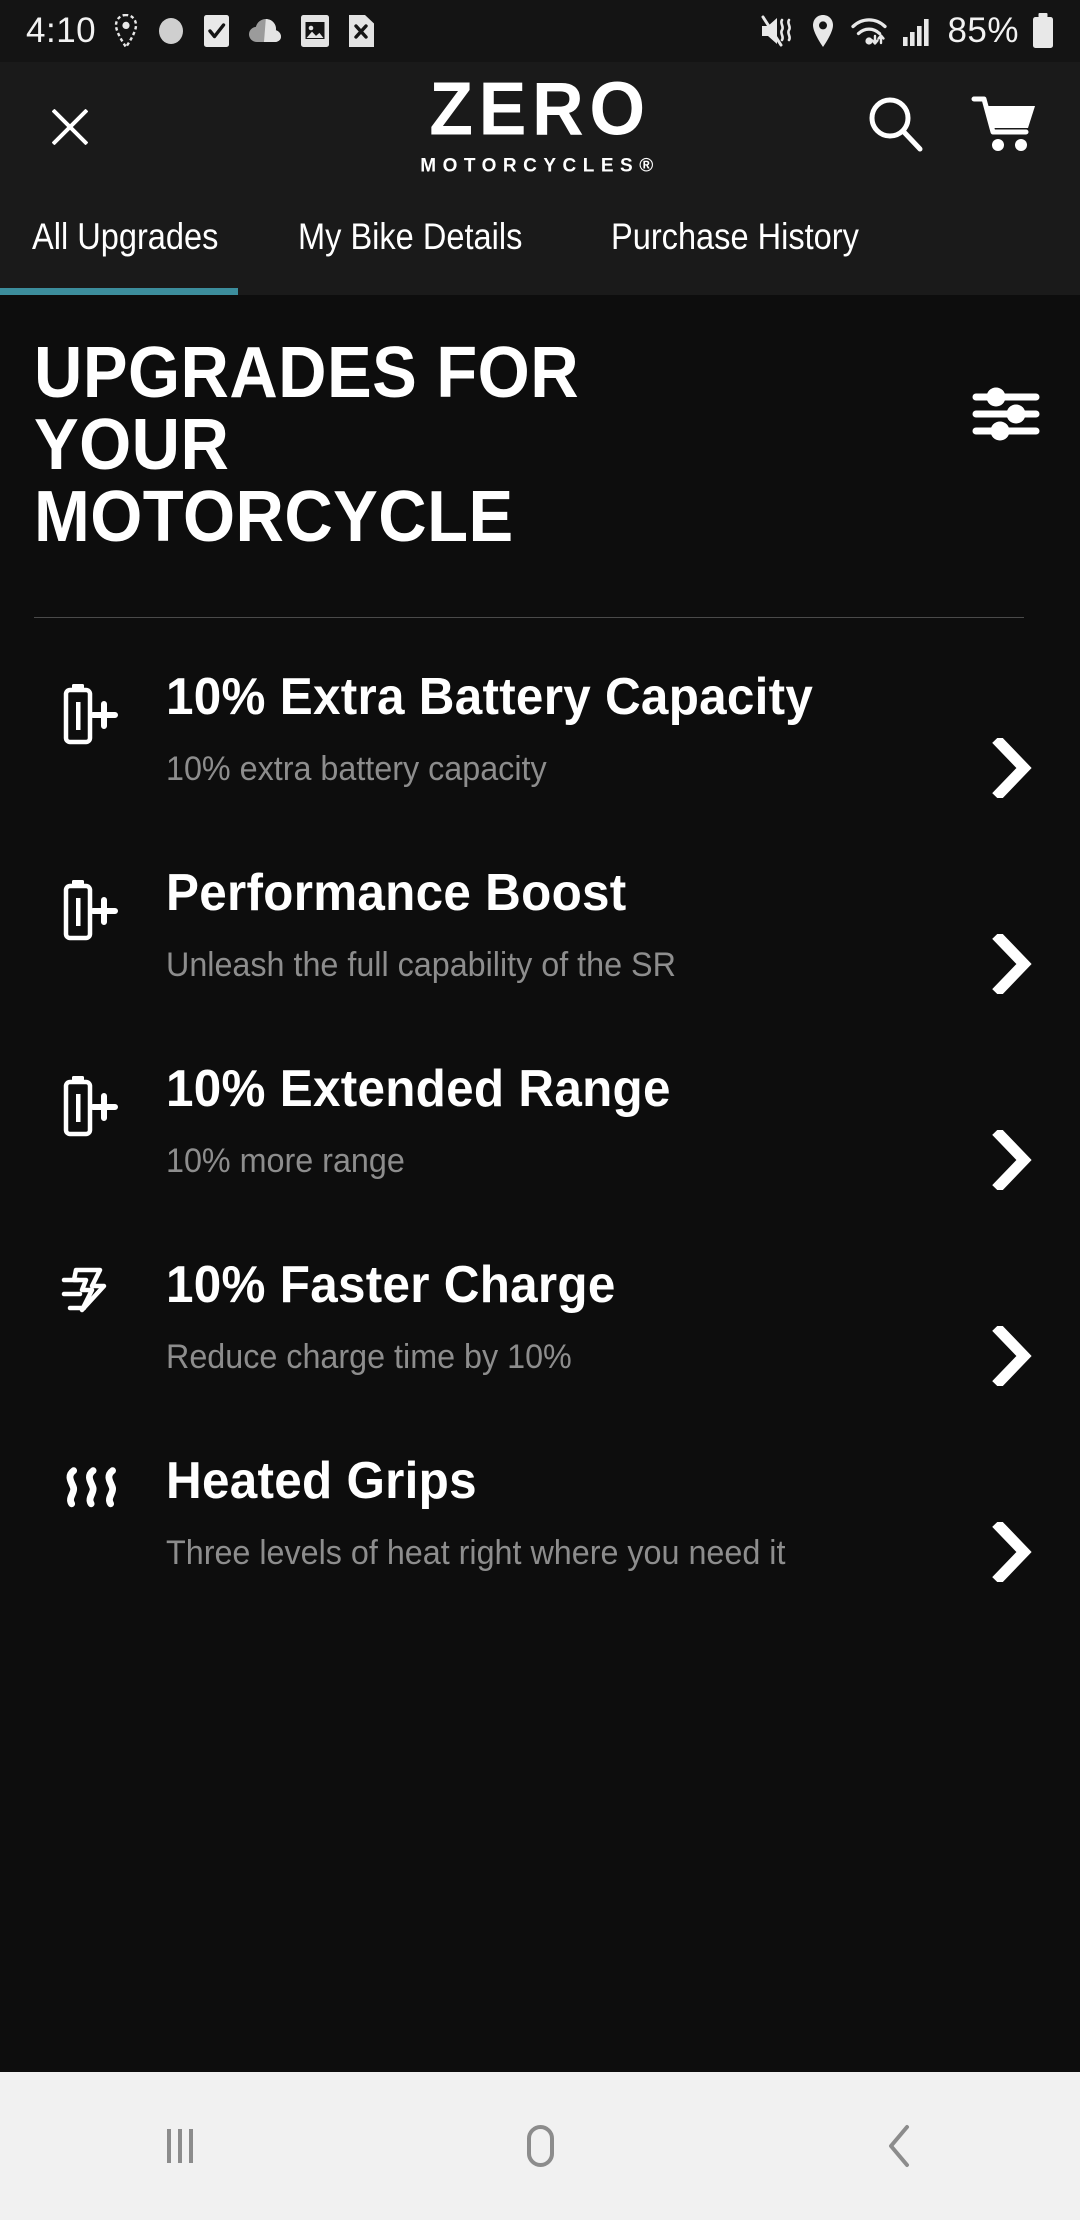 This screenshot has width=1080, height=2220. Describe the element at coordinates (1006, 416) in the screenshot. I see `filter-sliders-icon` at that location.